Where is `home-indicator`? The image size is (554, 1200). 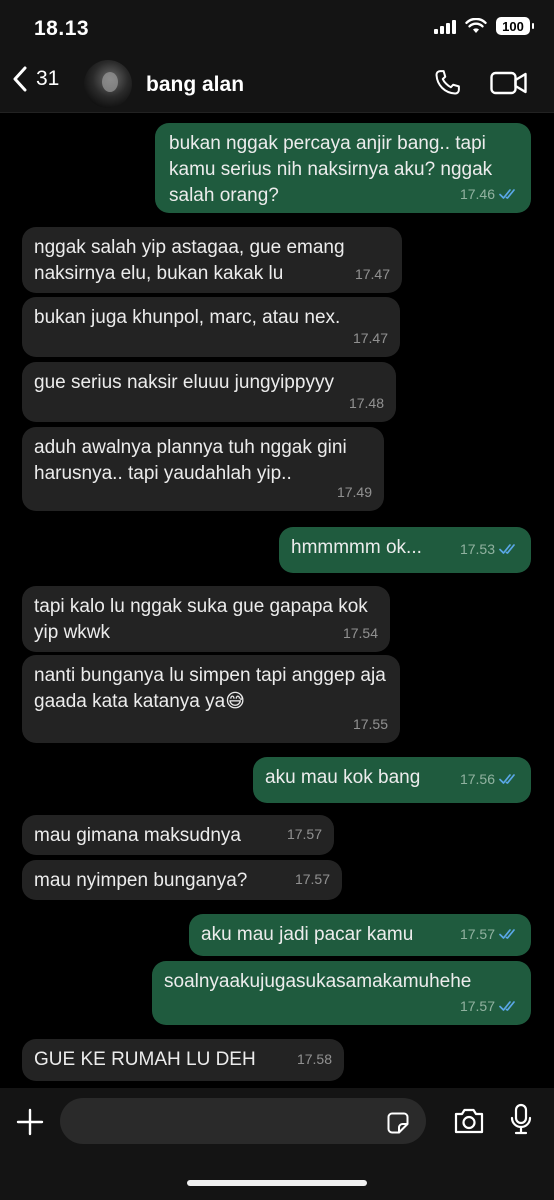 home-indicator is located at coordinates (277, 1183).